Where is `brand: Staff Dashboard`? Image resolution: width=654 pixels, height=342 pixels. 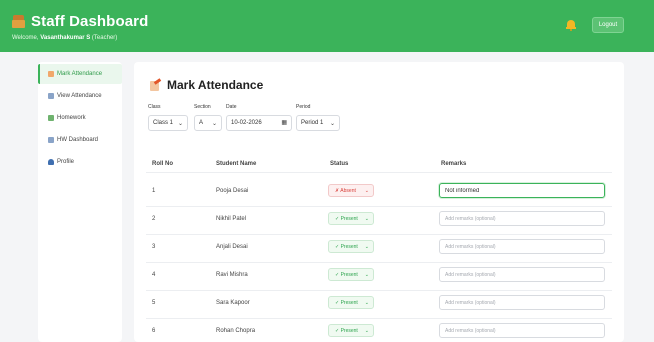 brand: Staff Dashboard is located at coordinates (80, 21).